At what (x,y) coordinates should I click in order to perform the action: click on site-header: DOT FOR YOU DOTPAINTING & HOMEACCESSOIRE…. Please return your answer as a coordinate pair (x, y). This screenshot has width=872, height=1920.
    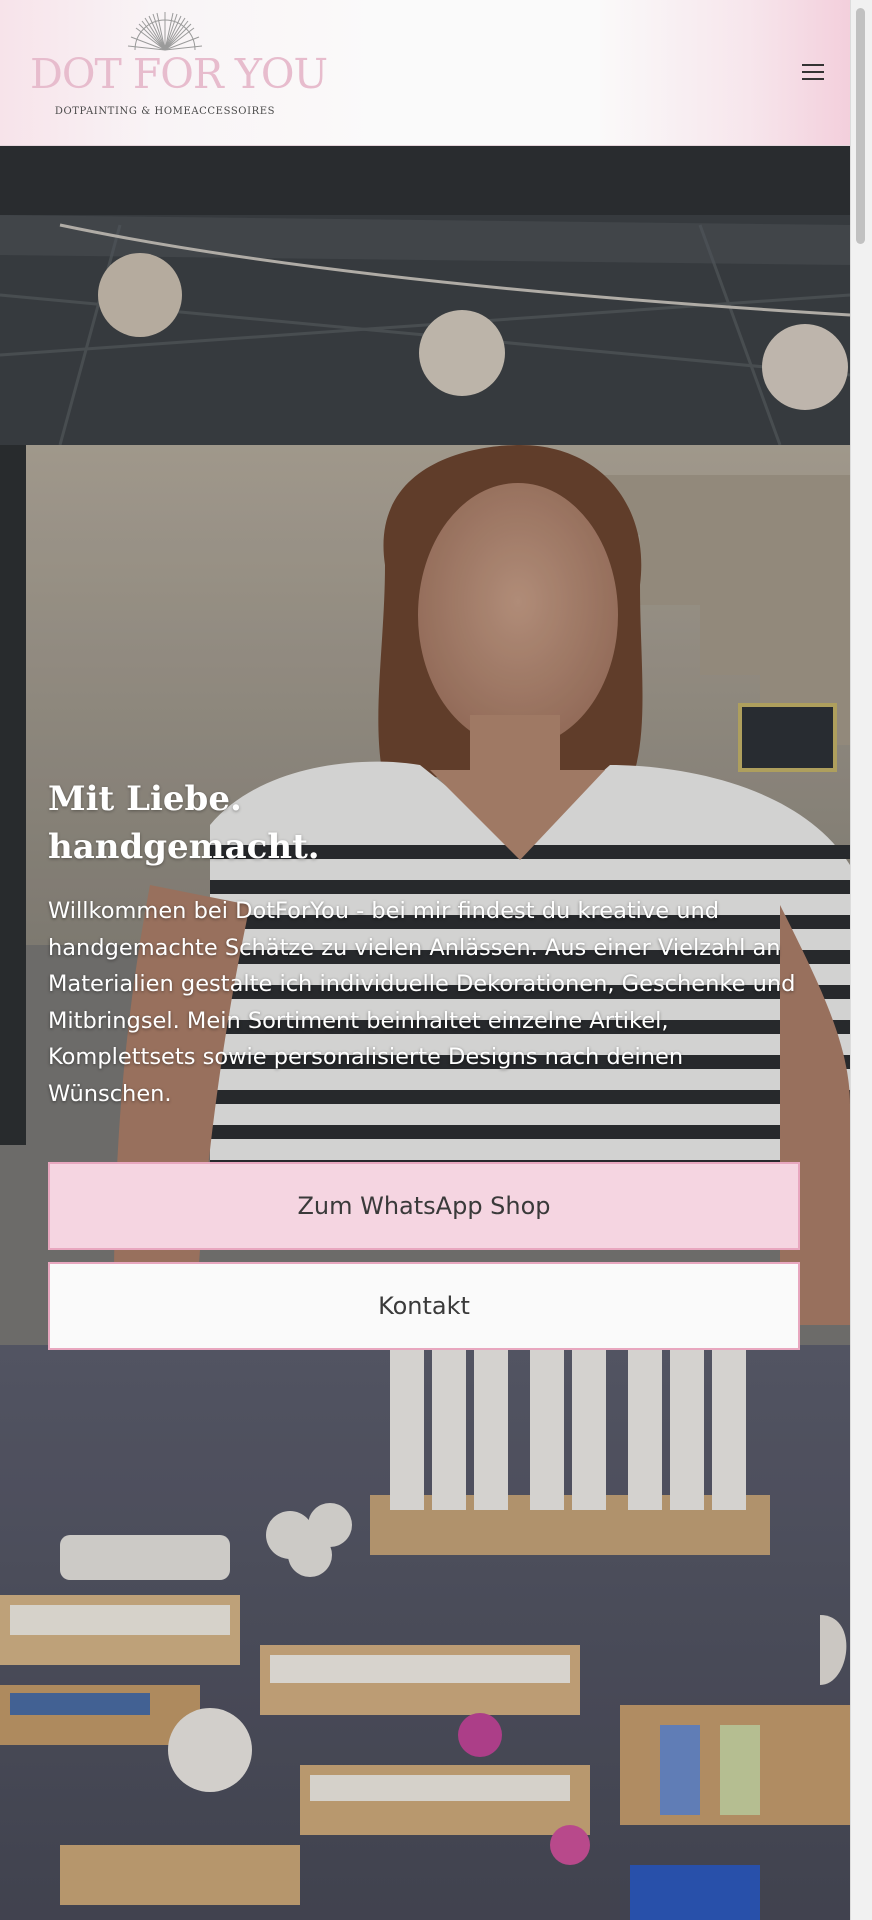
    Looking at the image, I should click on (425, 73).